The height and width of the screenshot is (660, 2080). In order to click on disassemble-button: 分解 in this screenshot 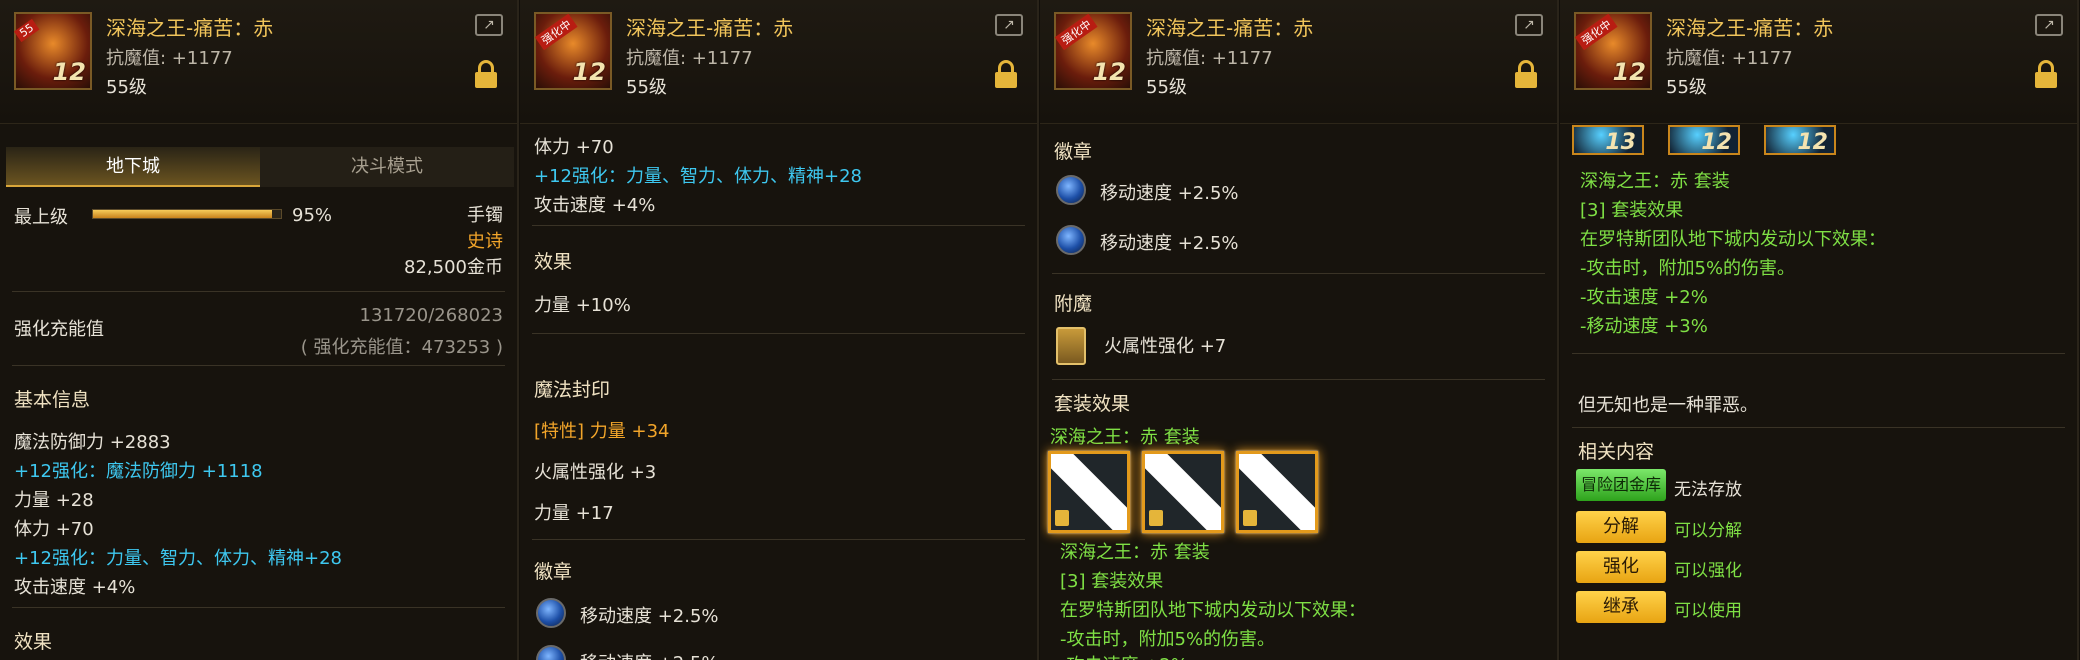, I will do `click(1621, 527)`.